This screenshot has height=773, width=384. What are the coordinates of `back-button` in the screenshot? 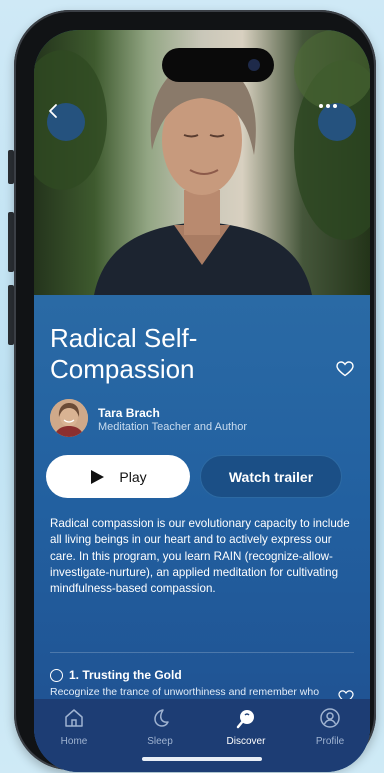 It's located at (66, 122).